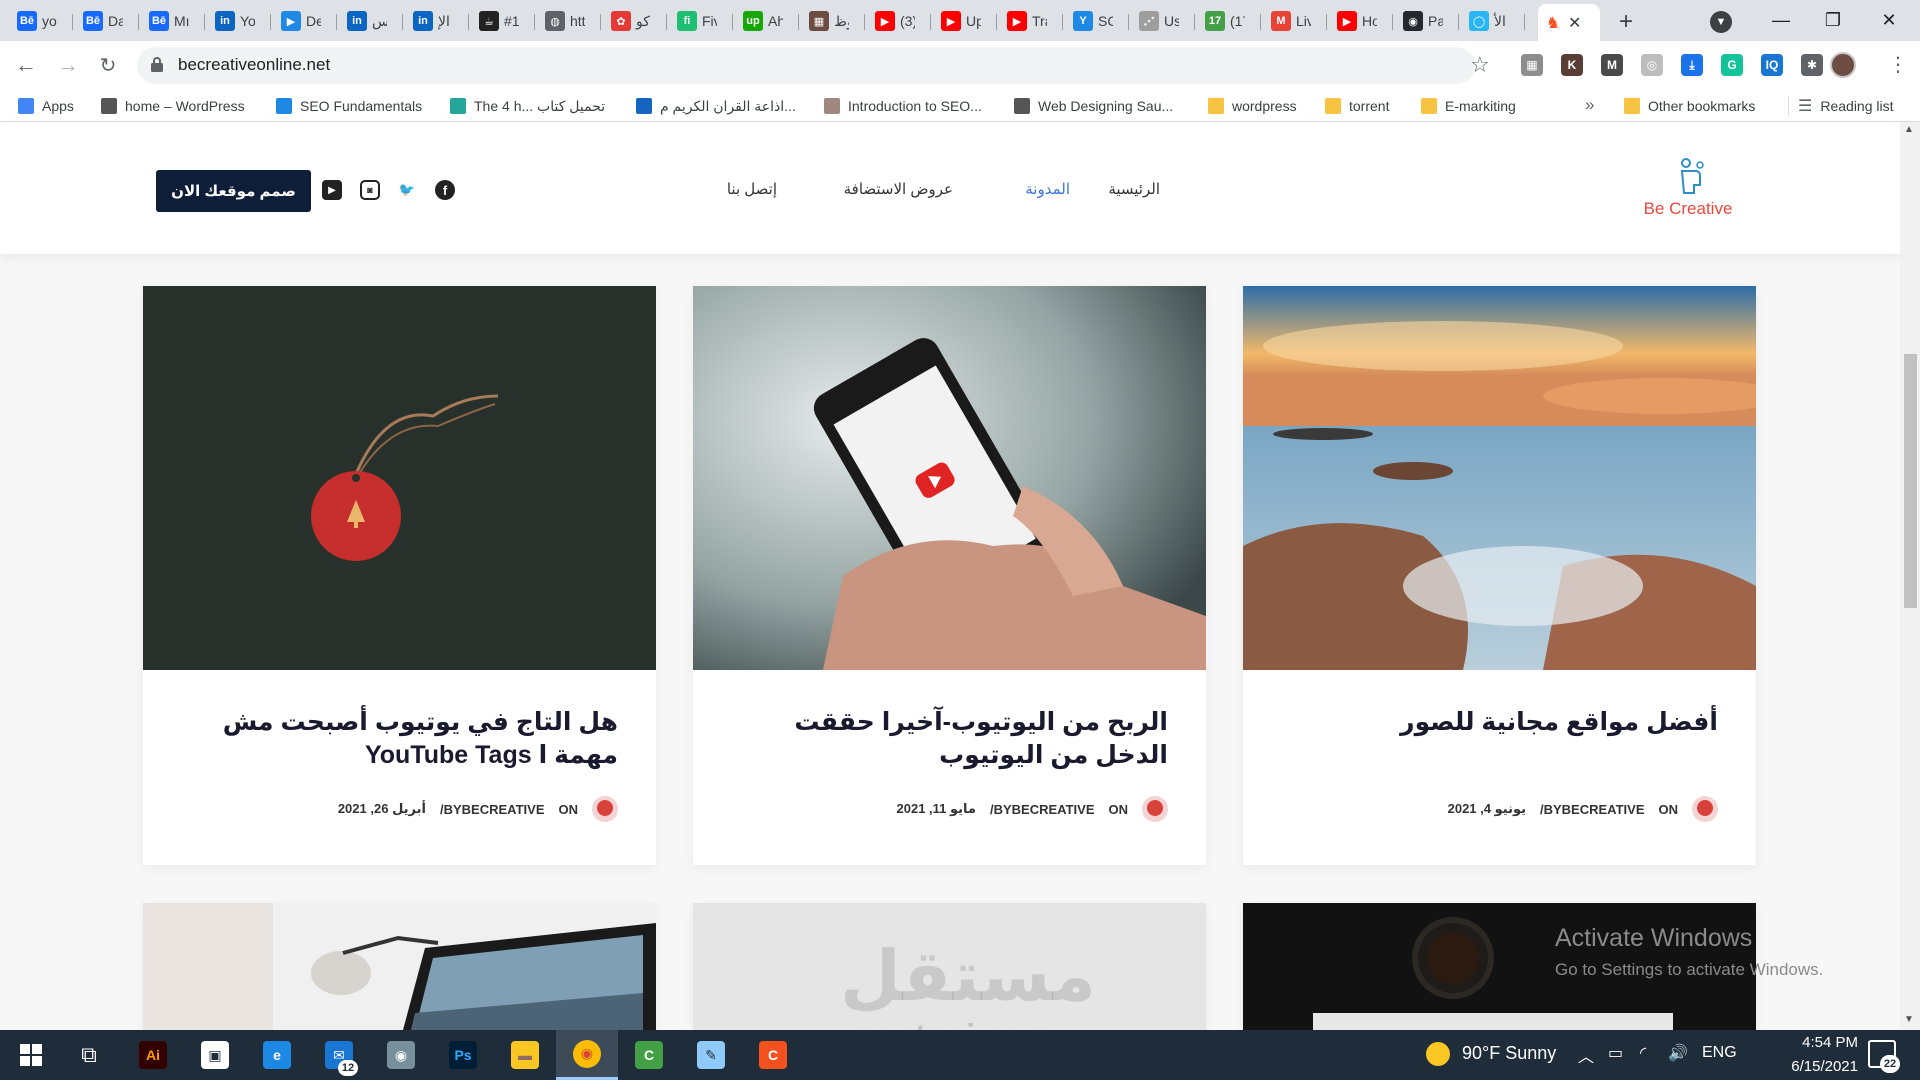  I want to click on browser-tab: ✿ كو, so click(628, 21).